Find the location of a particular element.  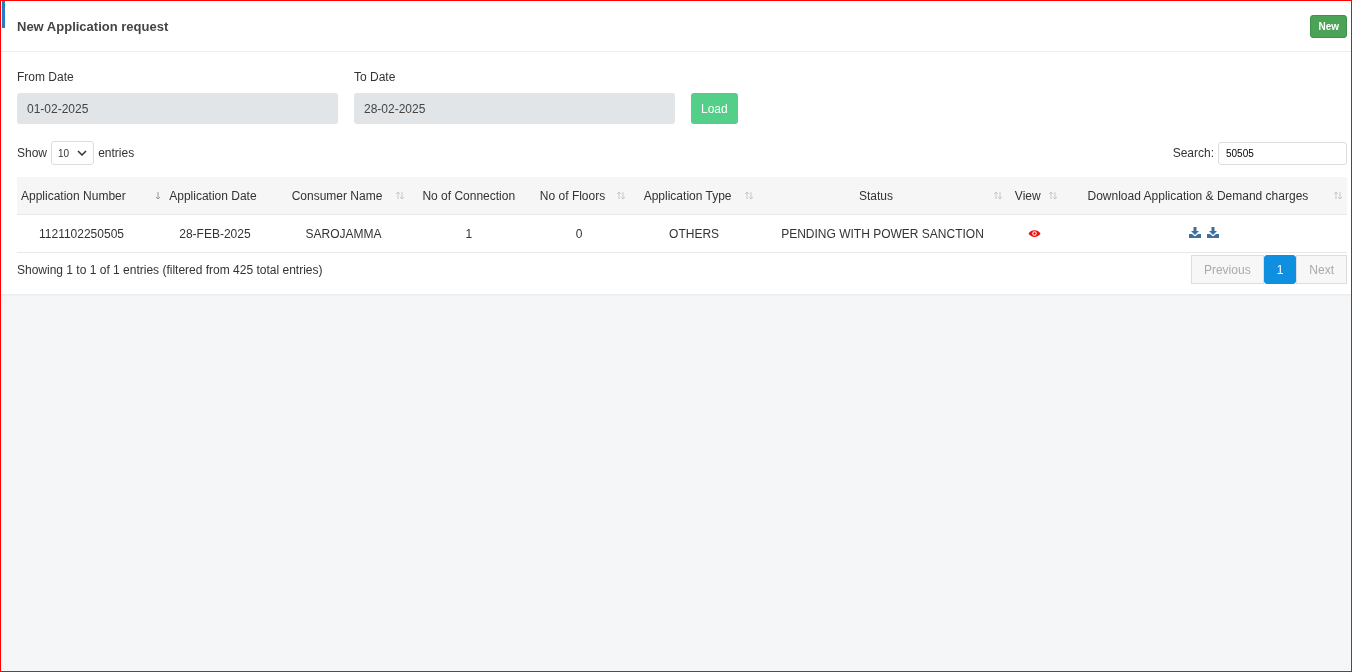

table-cell: 1 is located at coordinates (469, 233).